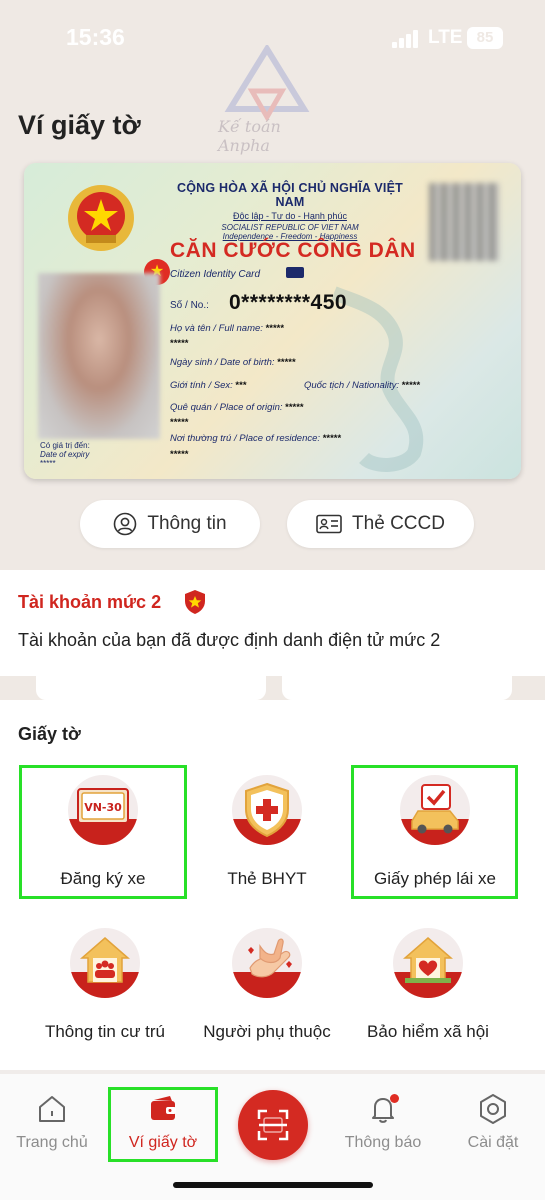 This screenshot has height=1200, width=545. Describe the element at coordinates (189, 305) in the screenshot. I see `id-number-label: Số / No.:` at that location.